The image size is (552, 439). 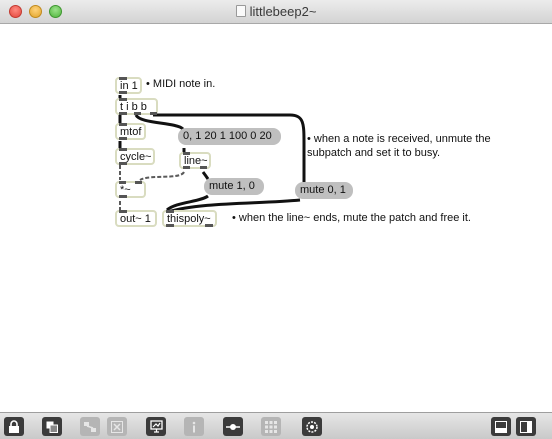 I want to click on trigger-object: t i b b, so click(x=136, y=106).